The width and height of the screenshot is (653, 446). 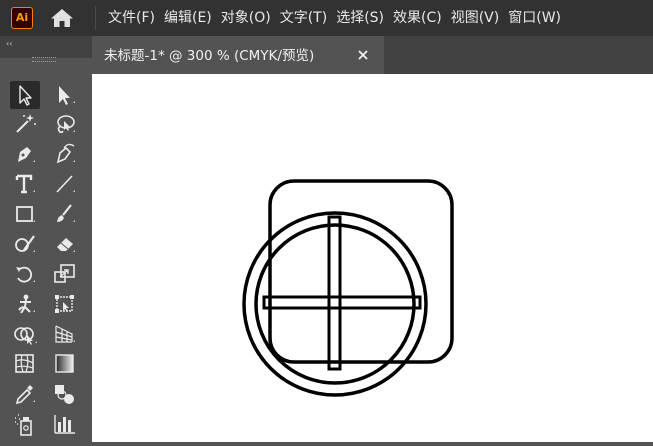 What do you see at coordinates (188, 18) in the screenshot?
I see `menu-edit: 编辑(E)` at bounding box center [188, 18].